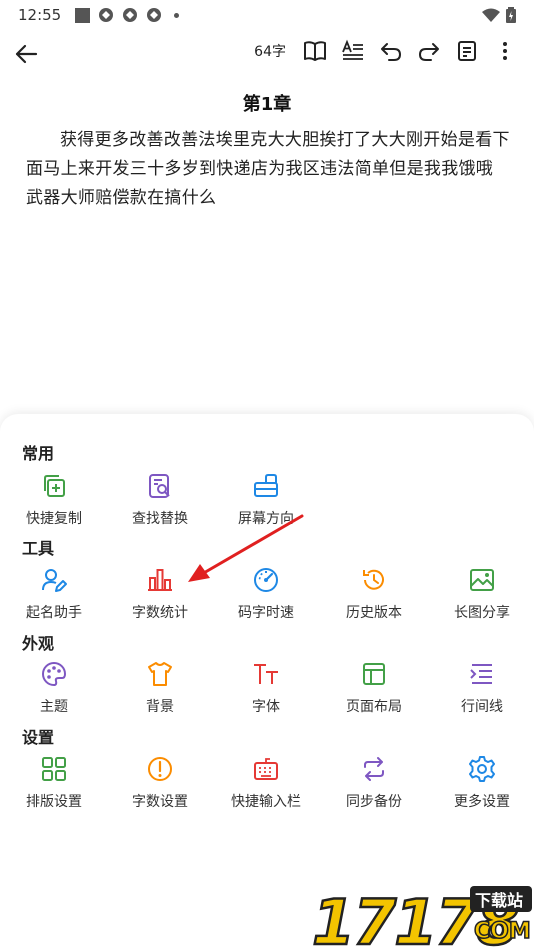 Image resolution: width=534 pixels, height=950 pixels. I want to click on section-title-tools: 工具, so click(38, 548).